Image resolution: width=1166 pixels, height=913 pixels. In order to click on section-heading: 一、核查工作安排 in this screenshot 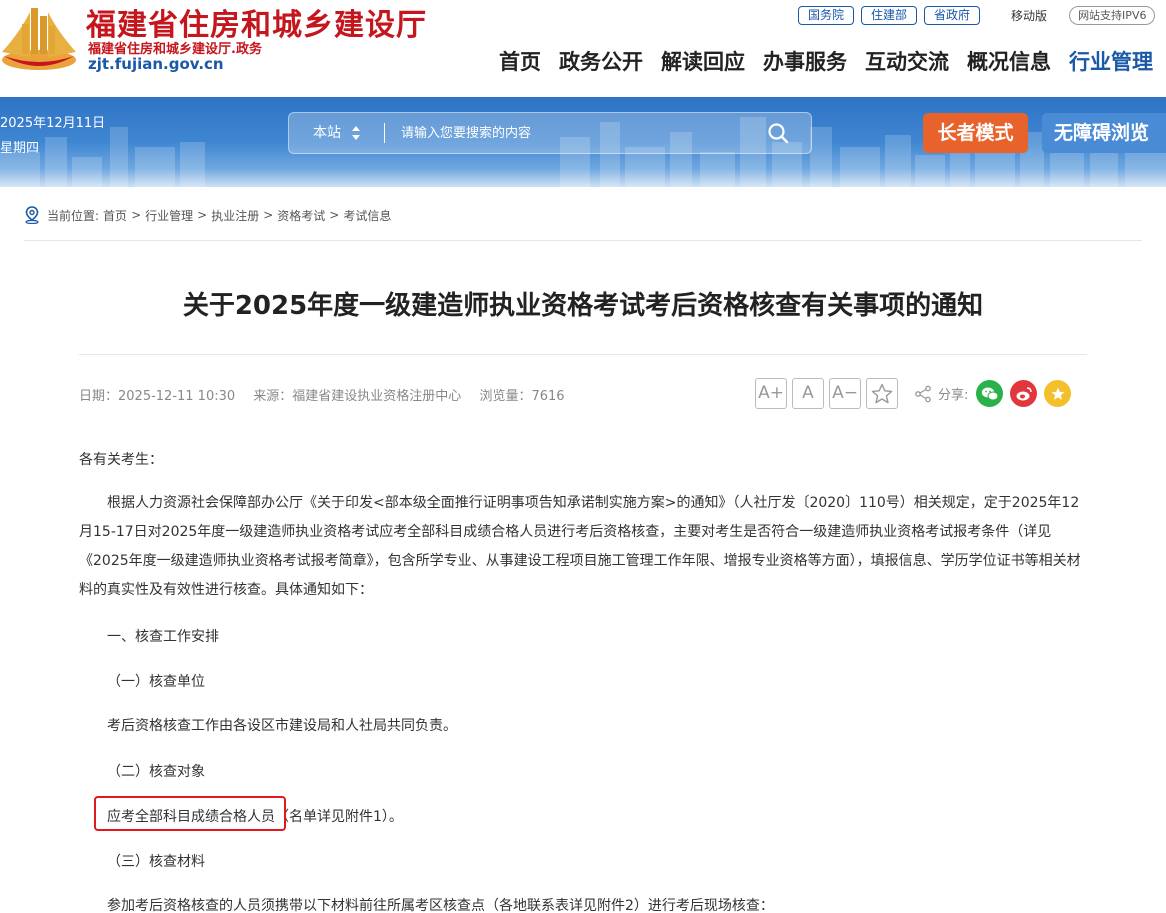, I will do `click(163, 637)`.